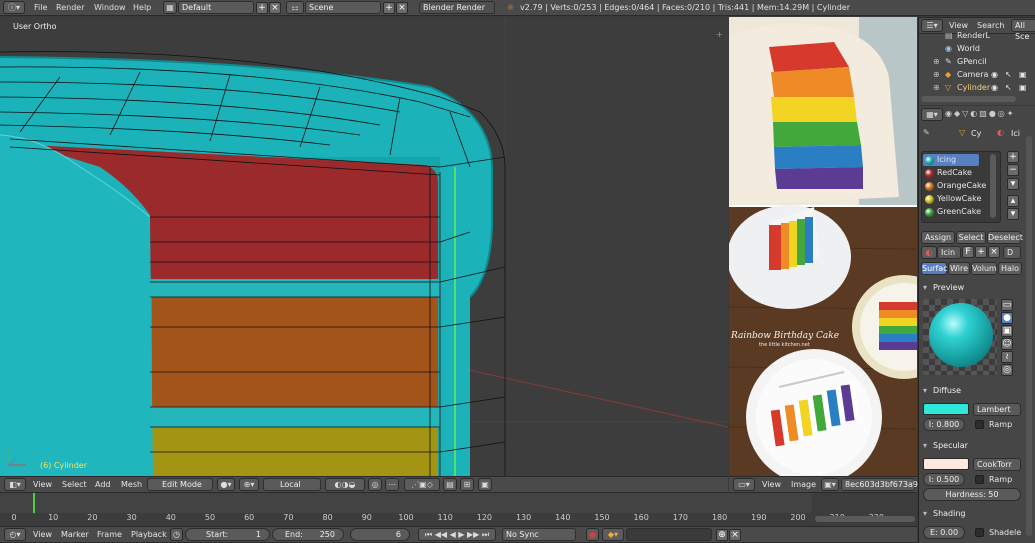 The image size is (1035, 543). Describe the element at coordinates (968, 252) in the screenshot. I see `fake-user-toggle: F` at that location.